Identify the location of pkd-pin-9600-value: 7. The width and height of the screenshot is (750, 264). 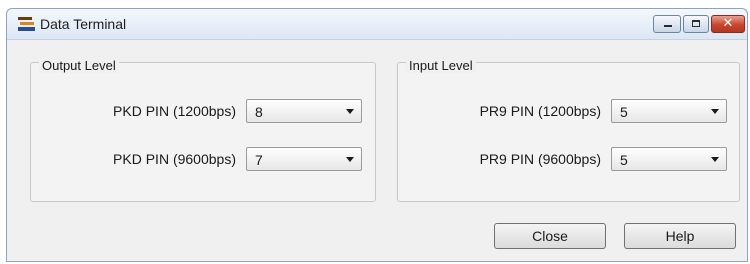
(259, 160).